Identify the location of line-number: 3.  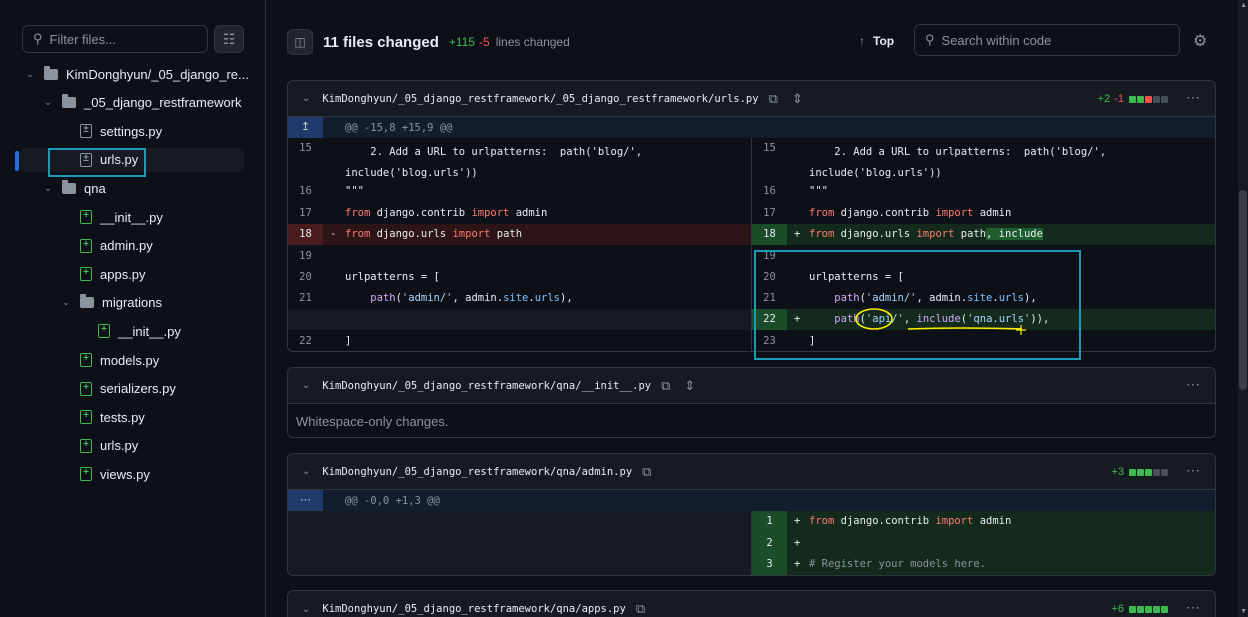
(769, 564).